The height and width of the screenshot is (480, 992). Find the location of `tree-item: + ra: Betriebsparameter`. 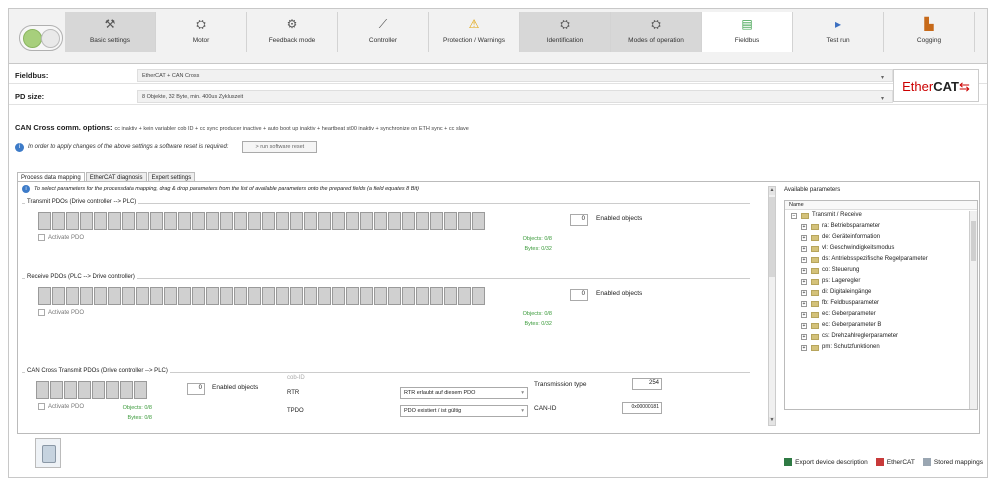

tree-item: + ra: Betriebsparameter is located at coordinates (881, 226).